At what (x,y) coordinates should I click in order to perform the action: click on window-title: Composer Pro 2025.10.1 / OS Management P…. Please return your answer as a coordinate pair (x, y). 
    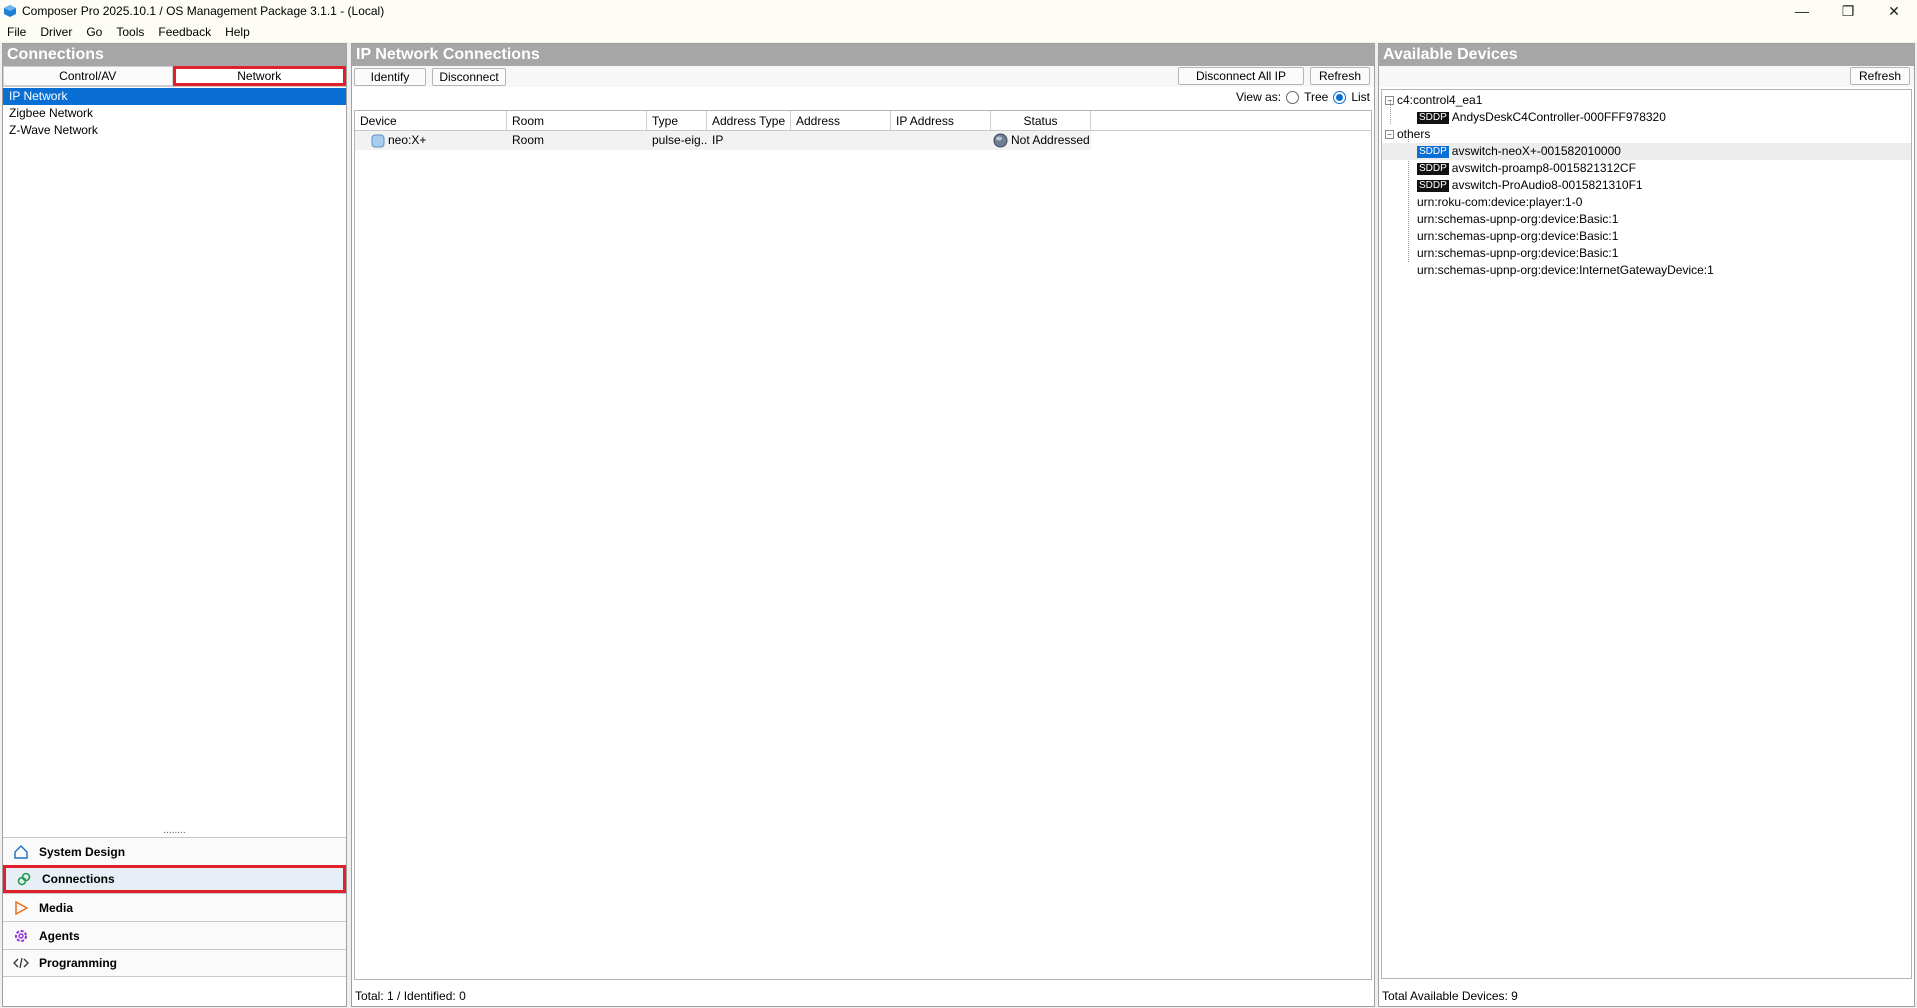
    Looking at the image, I should click on (203, 11).